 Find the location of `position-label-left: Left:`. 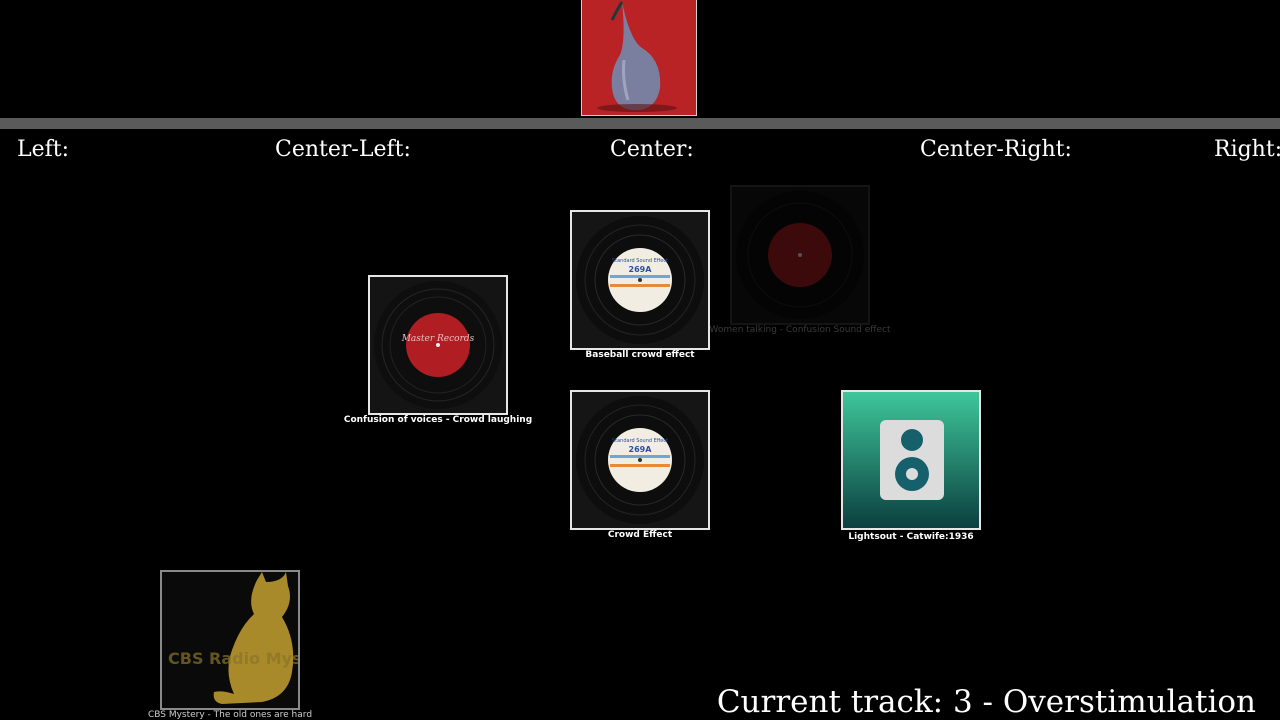

position-label-left: Left: is located at coordinates (43, 149).